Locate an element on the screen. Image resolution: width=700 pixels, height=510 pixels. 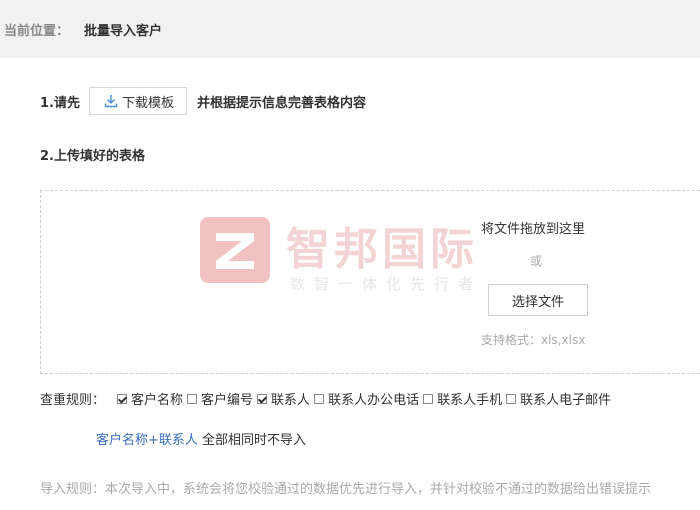
brand-watermark: 智邦国际 数智一体化先行者 is located at coordinates (360, 257).